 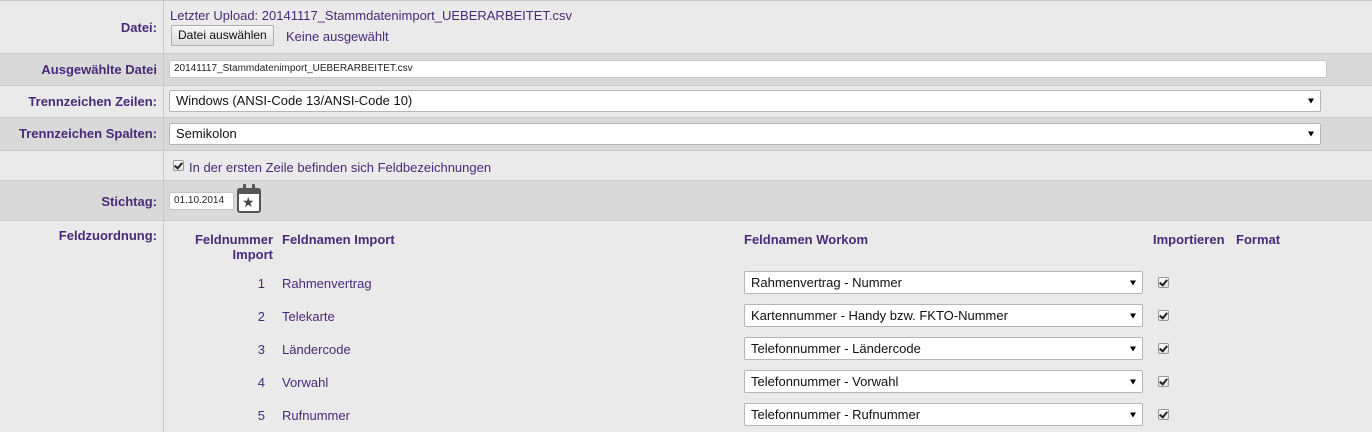 I want to click on column-delimiter-select: Semikolon, so click(x=745, y=134).